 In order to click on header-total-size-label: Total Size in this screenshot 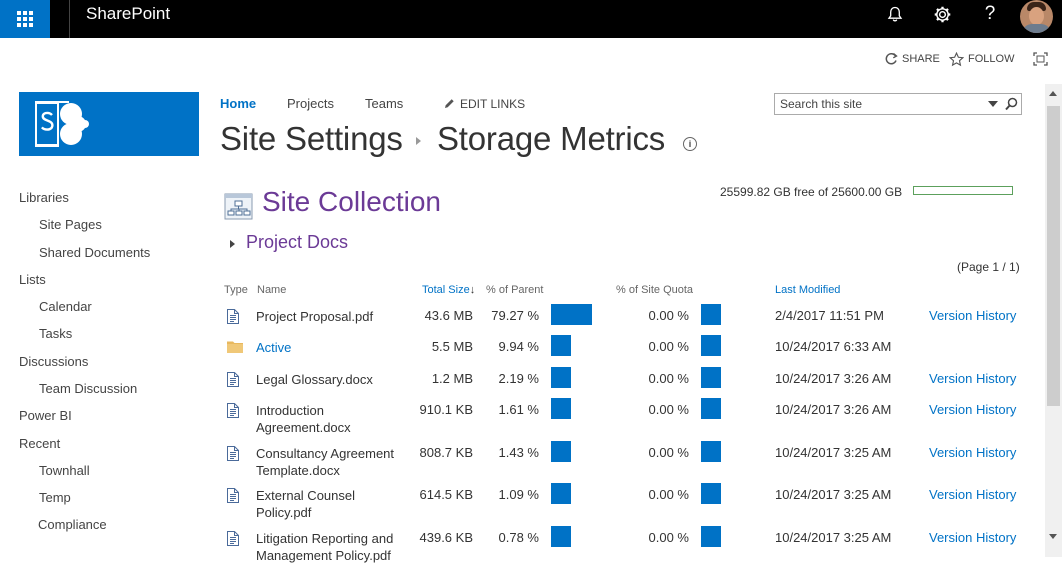, I will do `click(446, 290)`.